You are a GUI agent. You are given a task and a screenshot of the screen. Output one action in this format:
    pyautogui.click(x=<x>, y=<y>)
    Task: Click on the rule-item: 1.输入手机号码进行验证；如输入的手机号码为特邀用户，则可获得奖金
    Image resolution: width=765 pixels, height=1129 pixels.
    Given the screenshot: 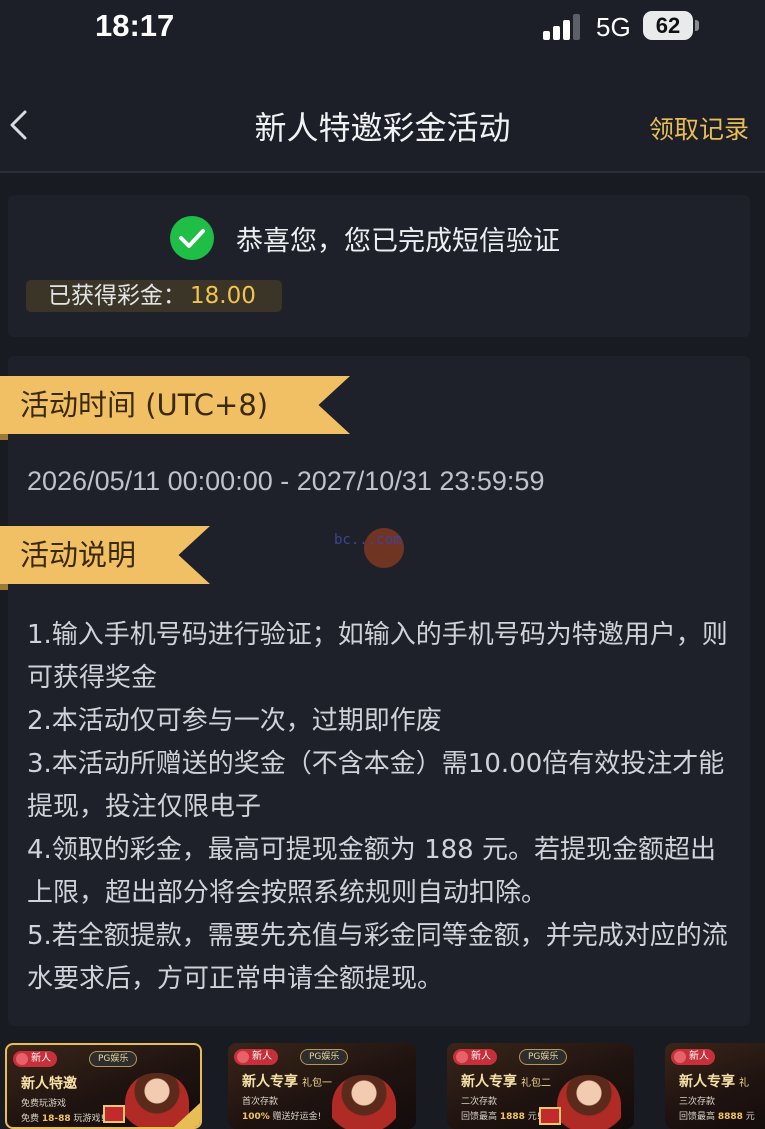 What is the action you would take?
    pyautogui.click(x=377, y=656)
    